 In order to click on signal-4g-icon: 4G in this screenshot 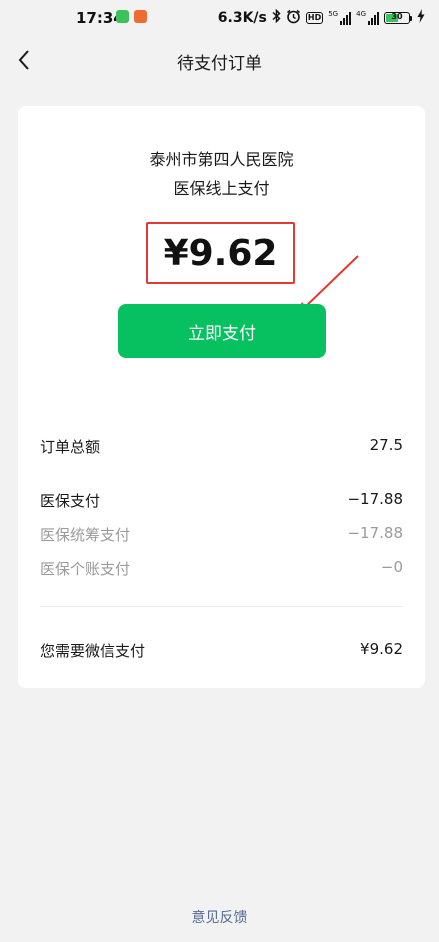, I will do `click(367, 18)`.